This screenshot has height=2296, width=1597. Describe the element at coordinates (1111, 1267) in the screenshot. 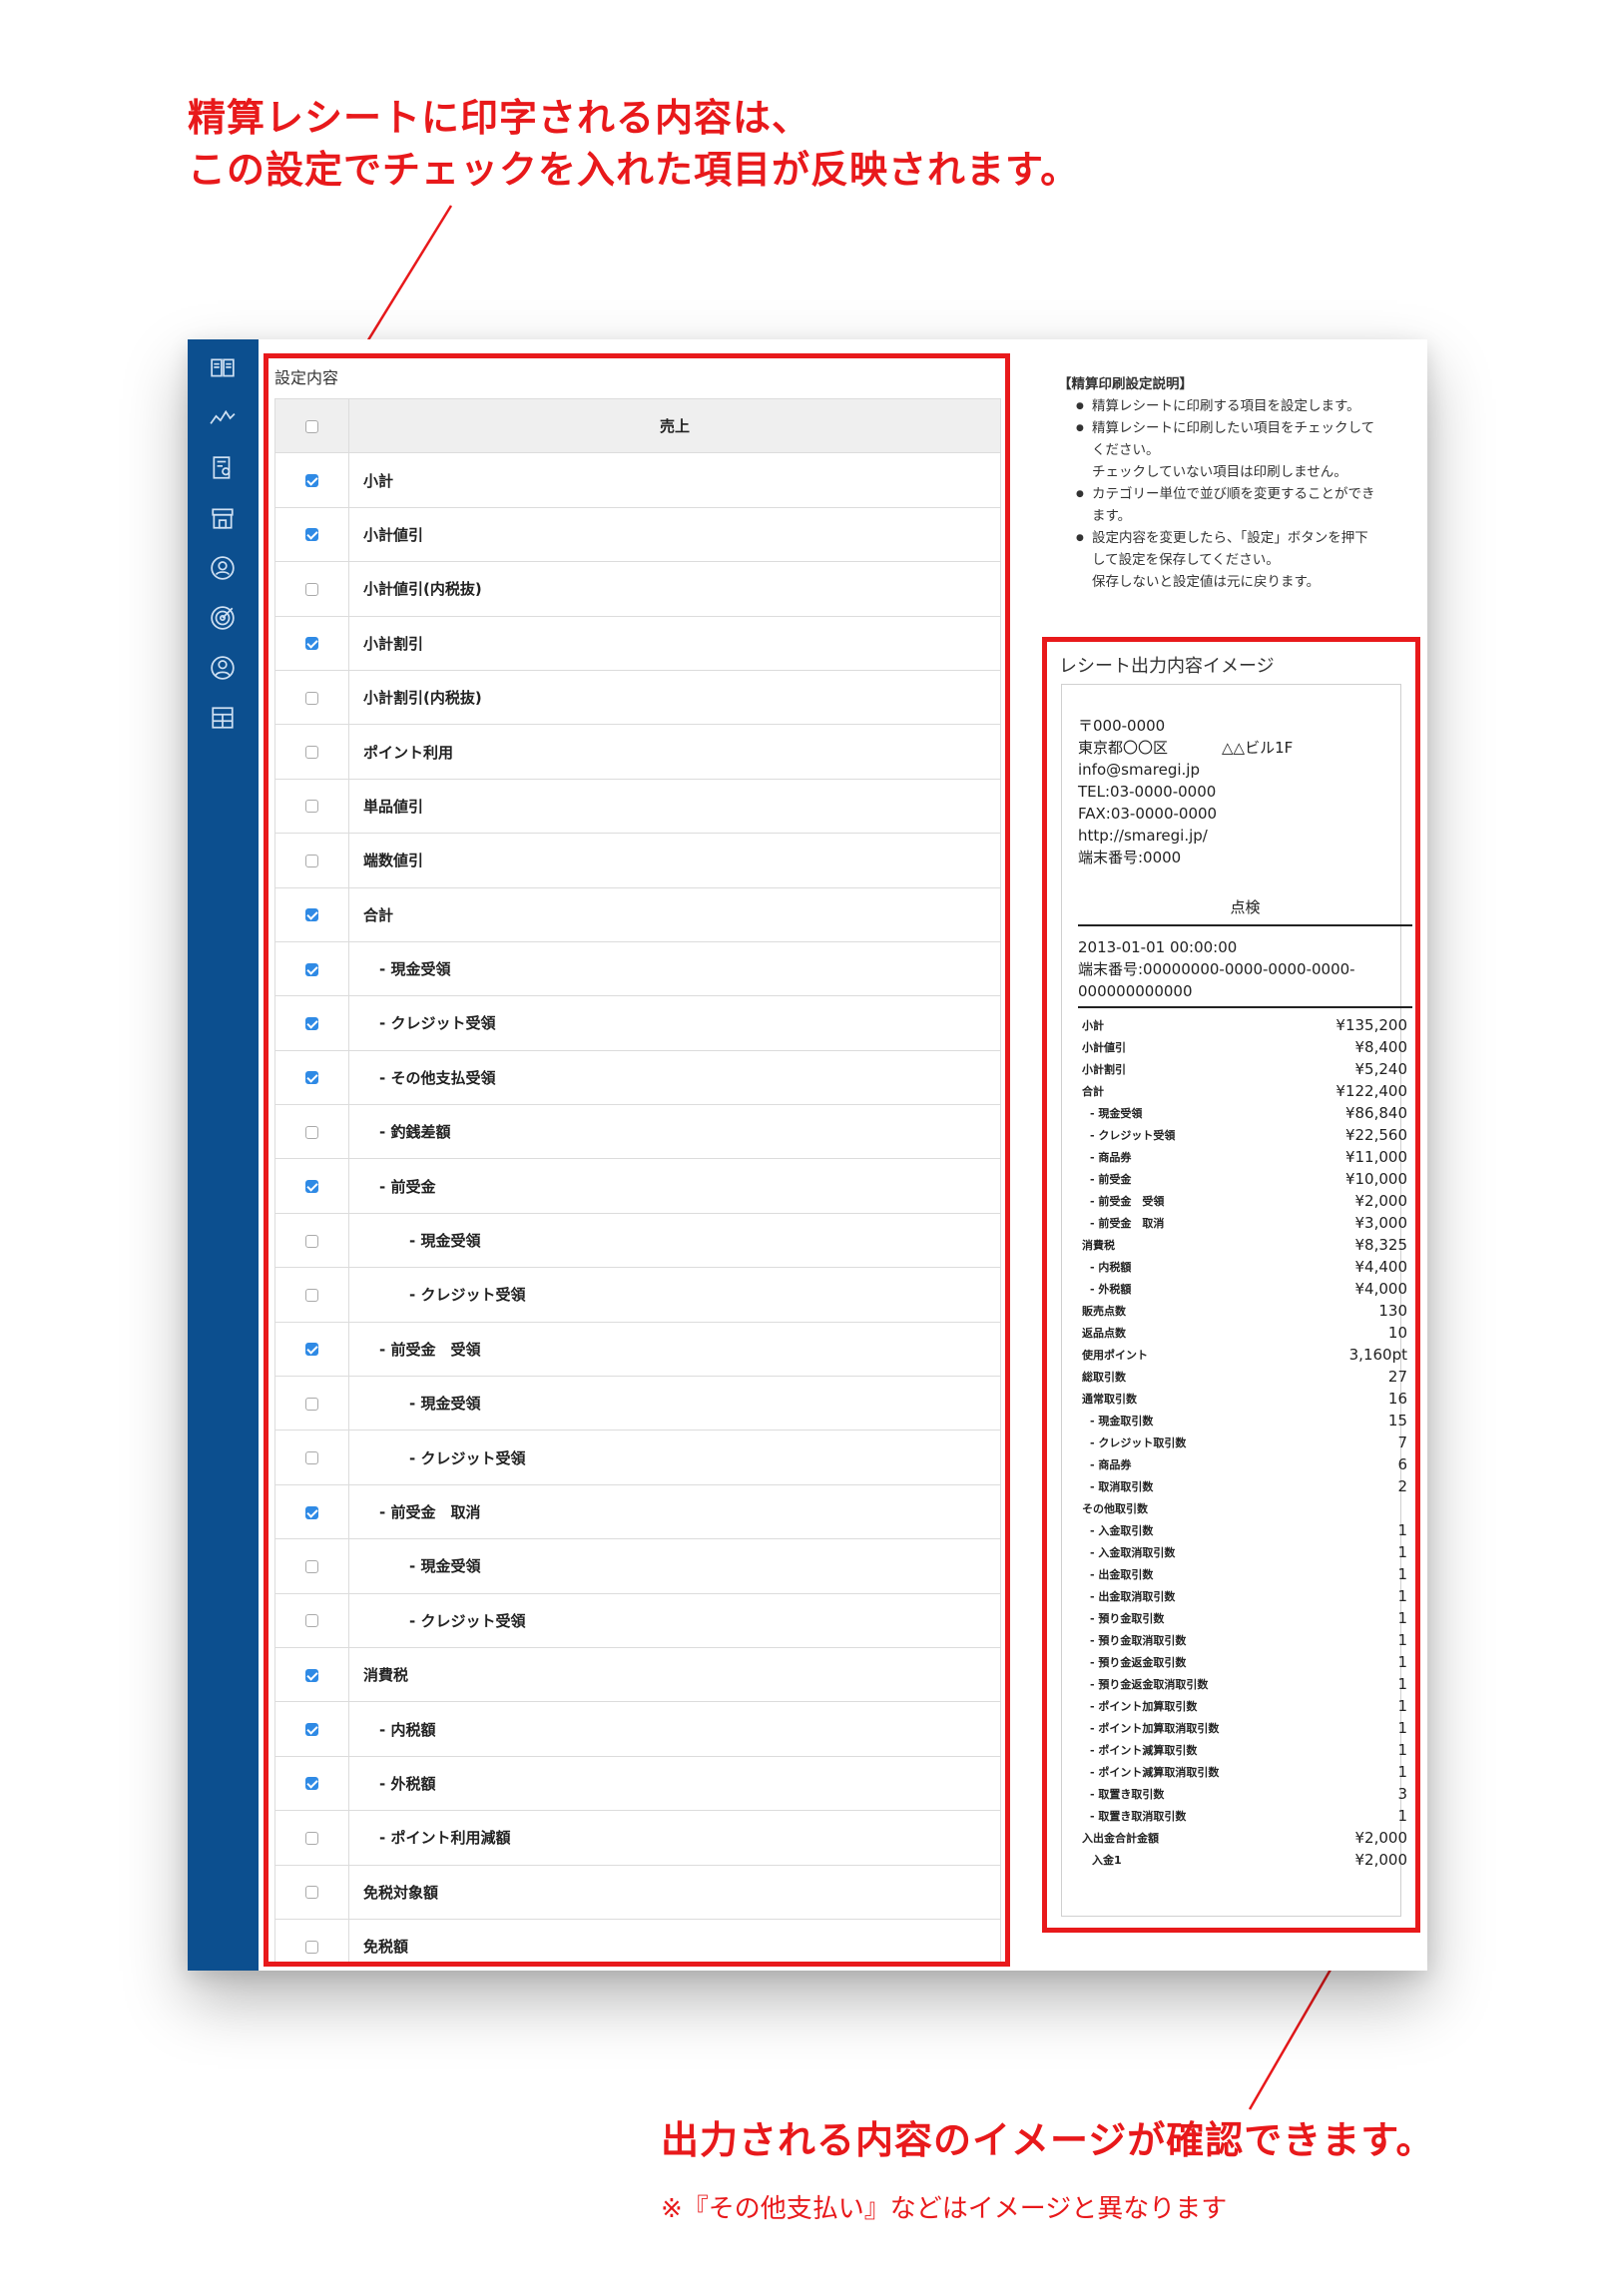

I see `receipt-row-label: - 内税額` at that location.